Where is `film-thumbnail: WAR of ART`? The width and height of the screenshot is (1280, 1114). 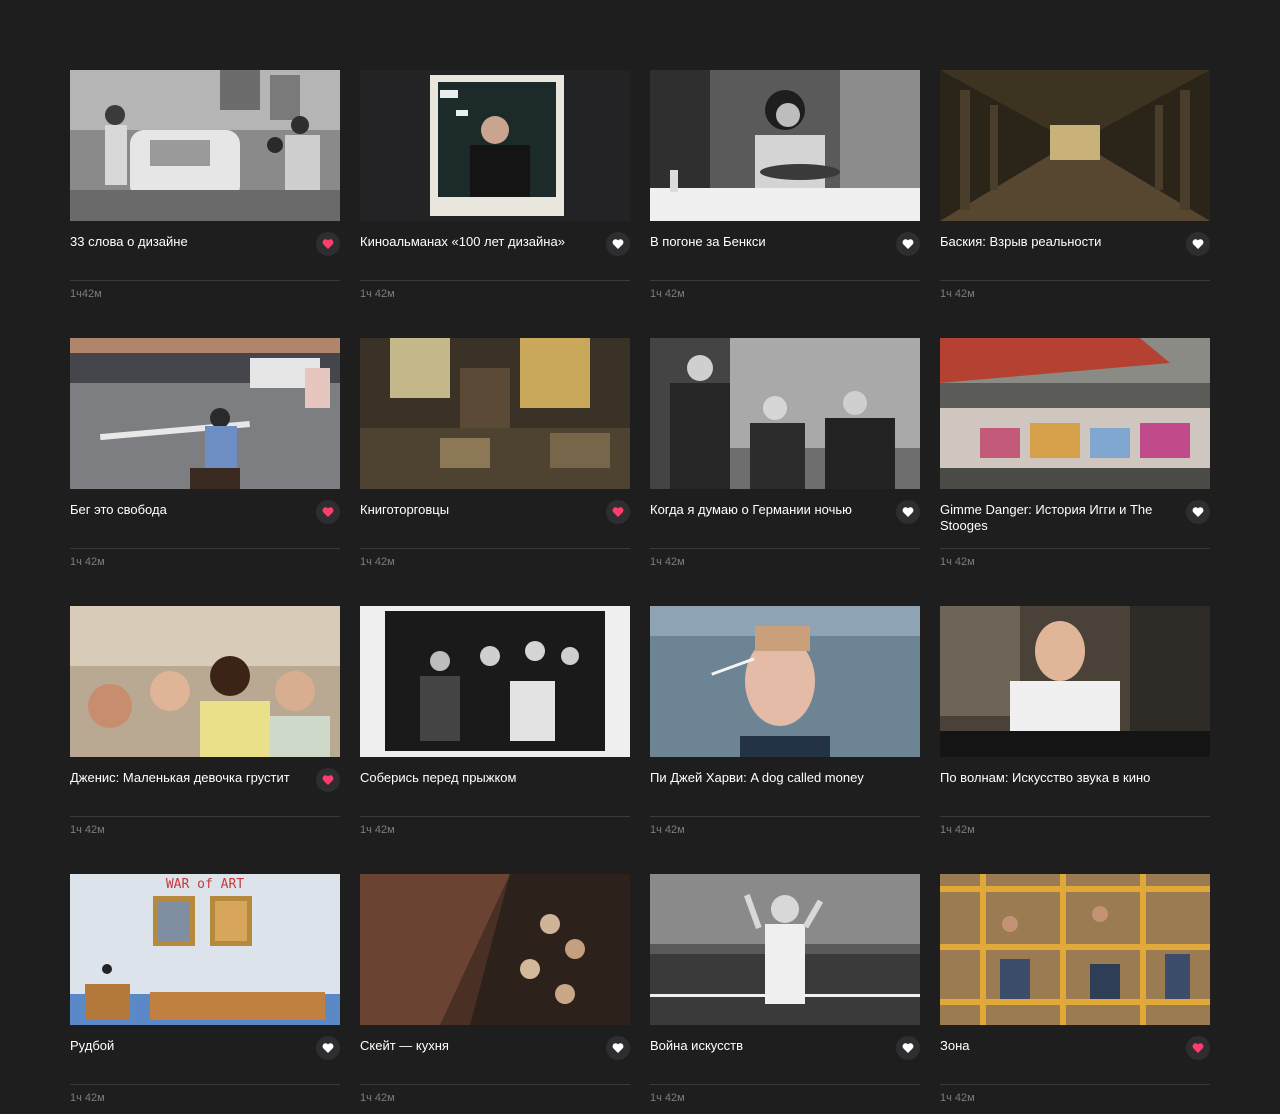
film-thumbnail: WAR of ART is located at coordinates (205, 949).